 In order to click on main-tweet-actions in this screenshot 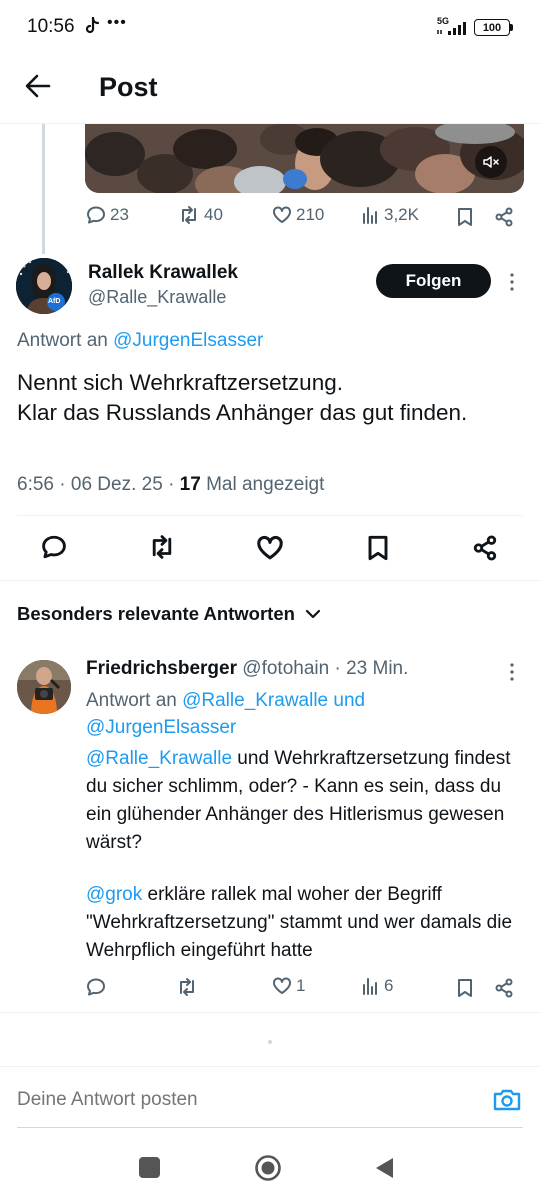, I will do `click(270, 548)`.